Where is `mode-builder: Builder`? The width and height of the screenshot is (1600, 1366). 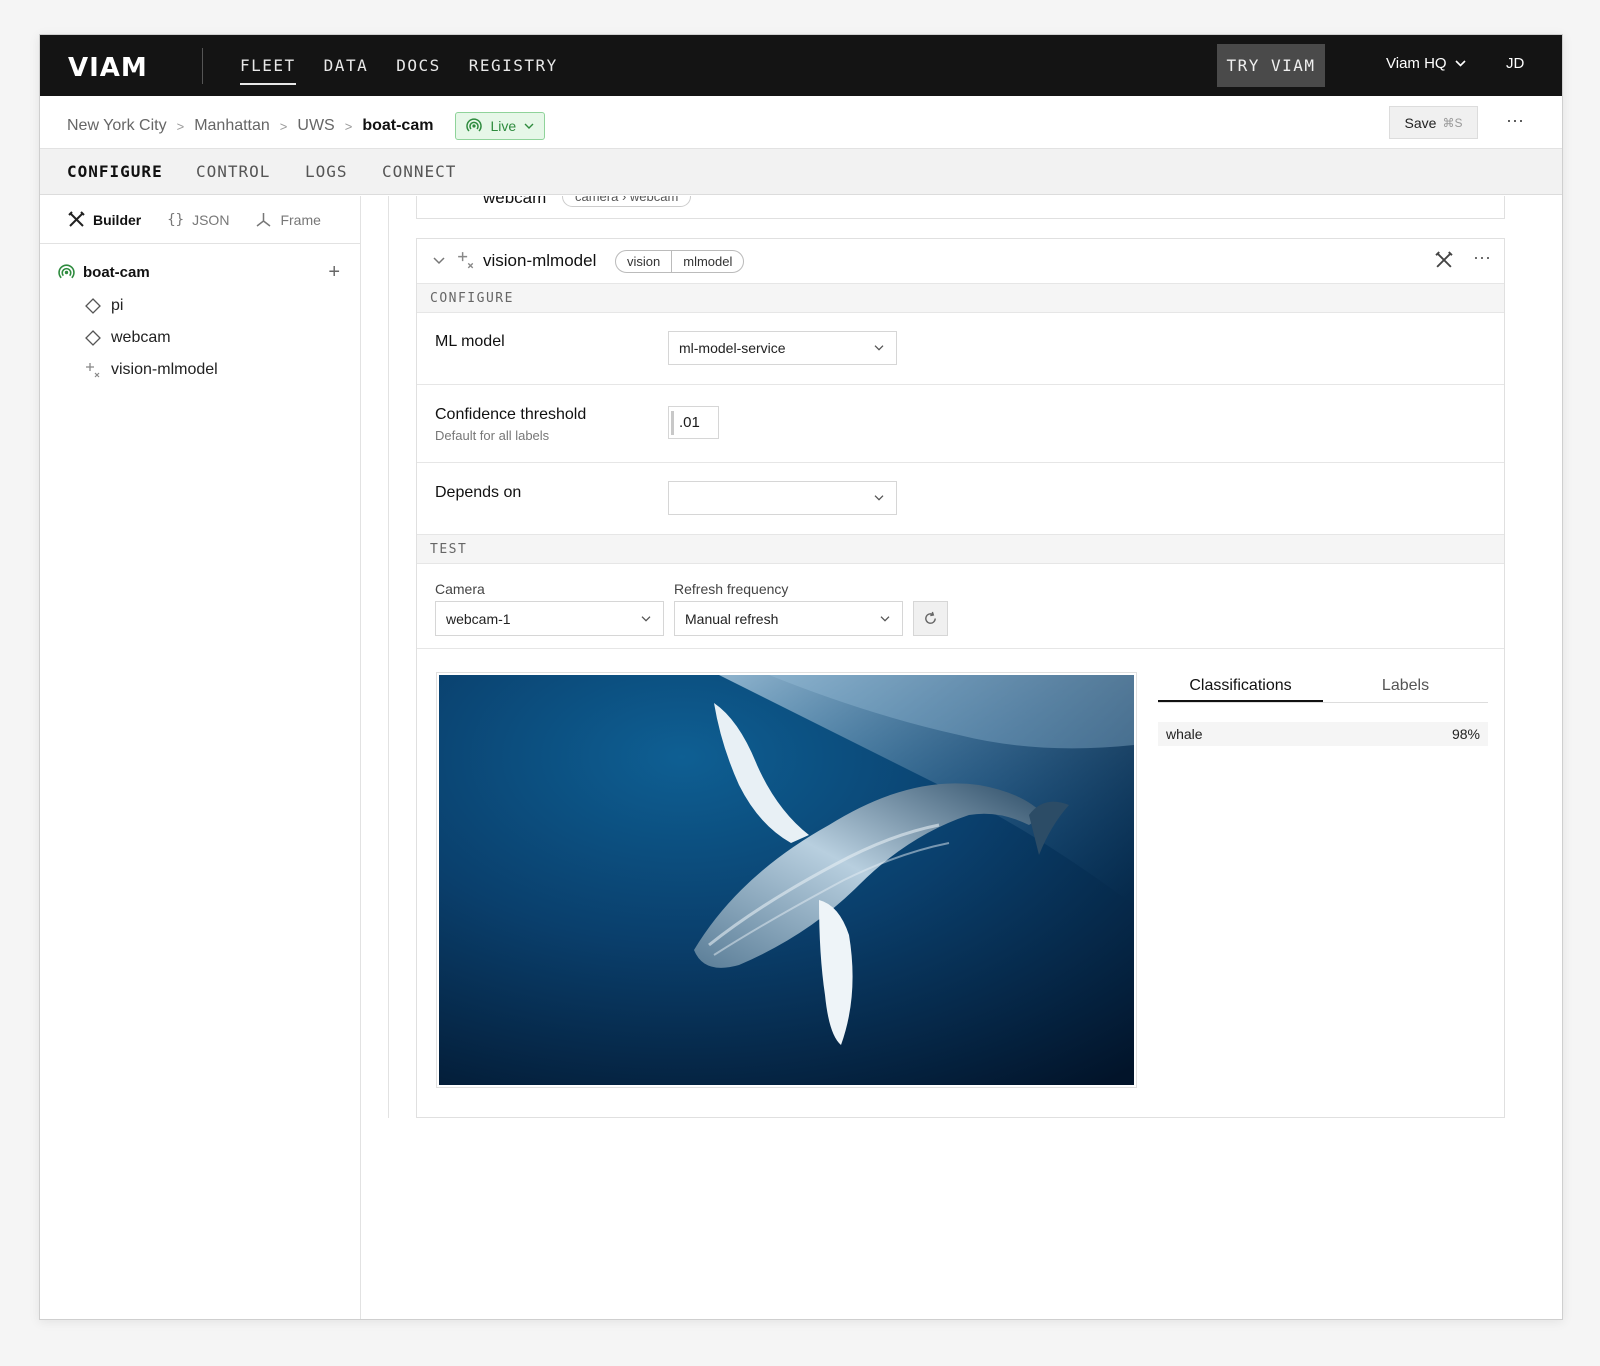
mode-builder: Builder is located at coordinates (104, 219).